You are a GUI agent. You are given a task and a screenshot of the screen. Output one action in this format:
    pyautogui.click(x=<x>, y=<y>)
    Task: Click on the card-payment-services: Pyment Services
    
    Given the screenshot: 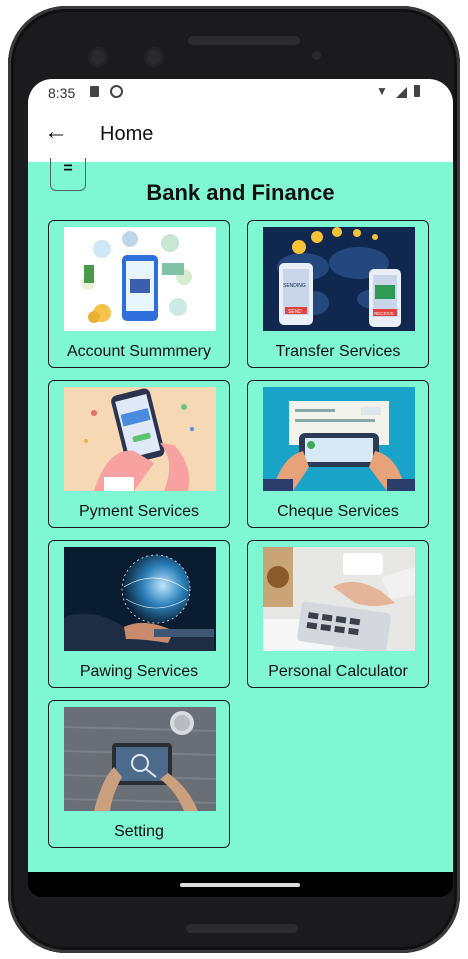 What is the action you would take?
    pyautogui.click(x=139, y=454)
    